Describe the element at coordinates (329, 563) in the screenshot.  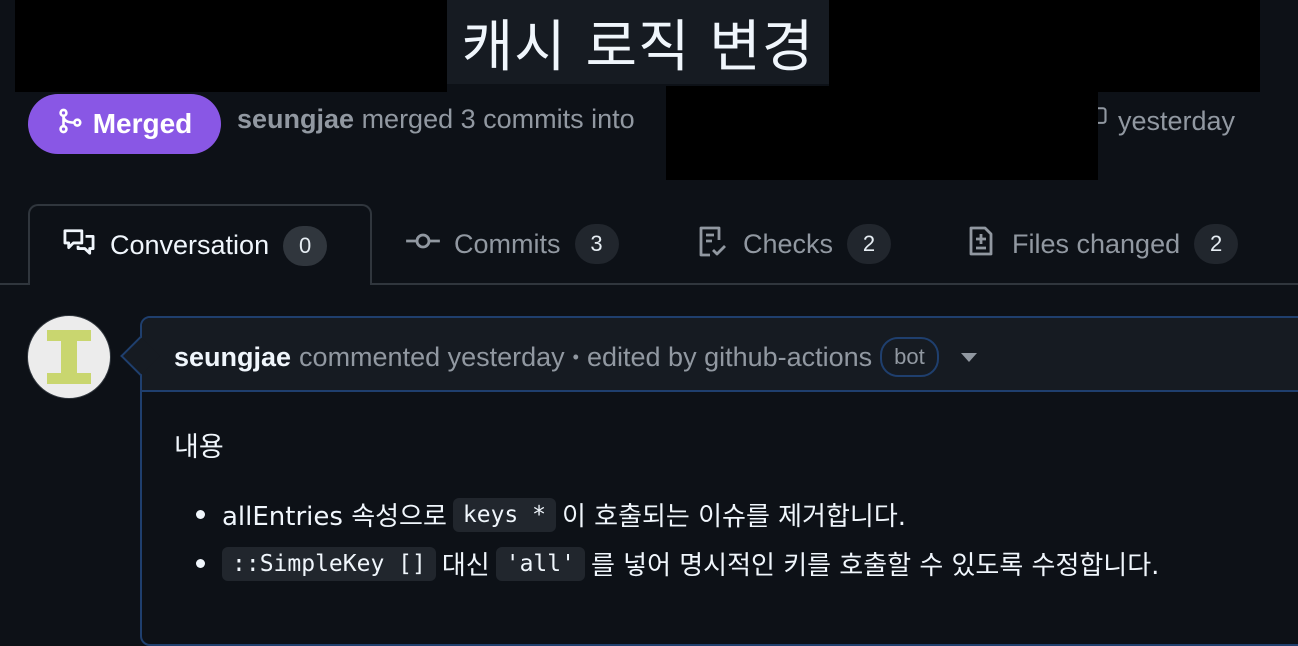
I see `inline-code: ::SimpleKey []` at that location.